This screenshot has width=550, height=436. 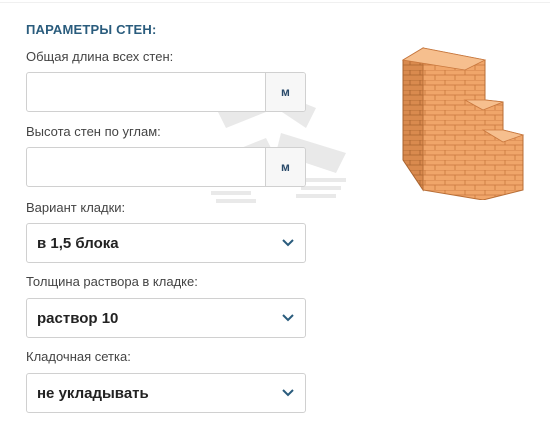 What do you see at coordinates (285, 92) in the screenshot?
I see `wall-length-unit: м` at bounding box center [285, 92].